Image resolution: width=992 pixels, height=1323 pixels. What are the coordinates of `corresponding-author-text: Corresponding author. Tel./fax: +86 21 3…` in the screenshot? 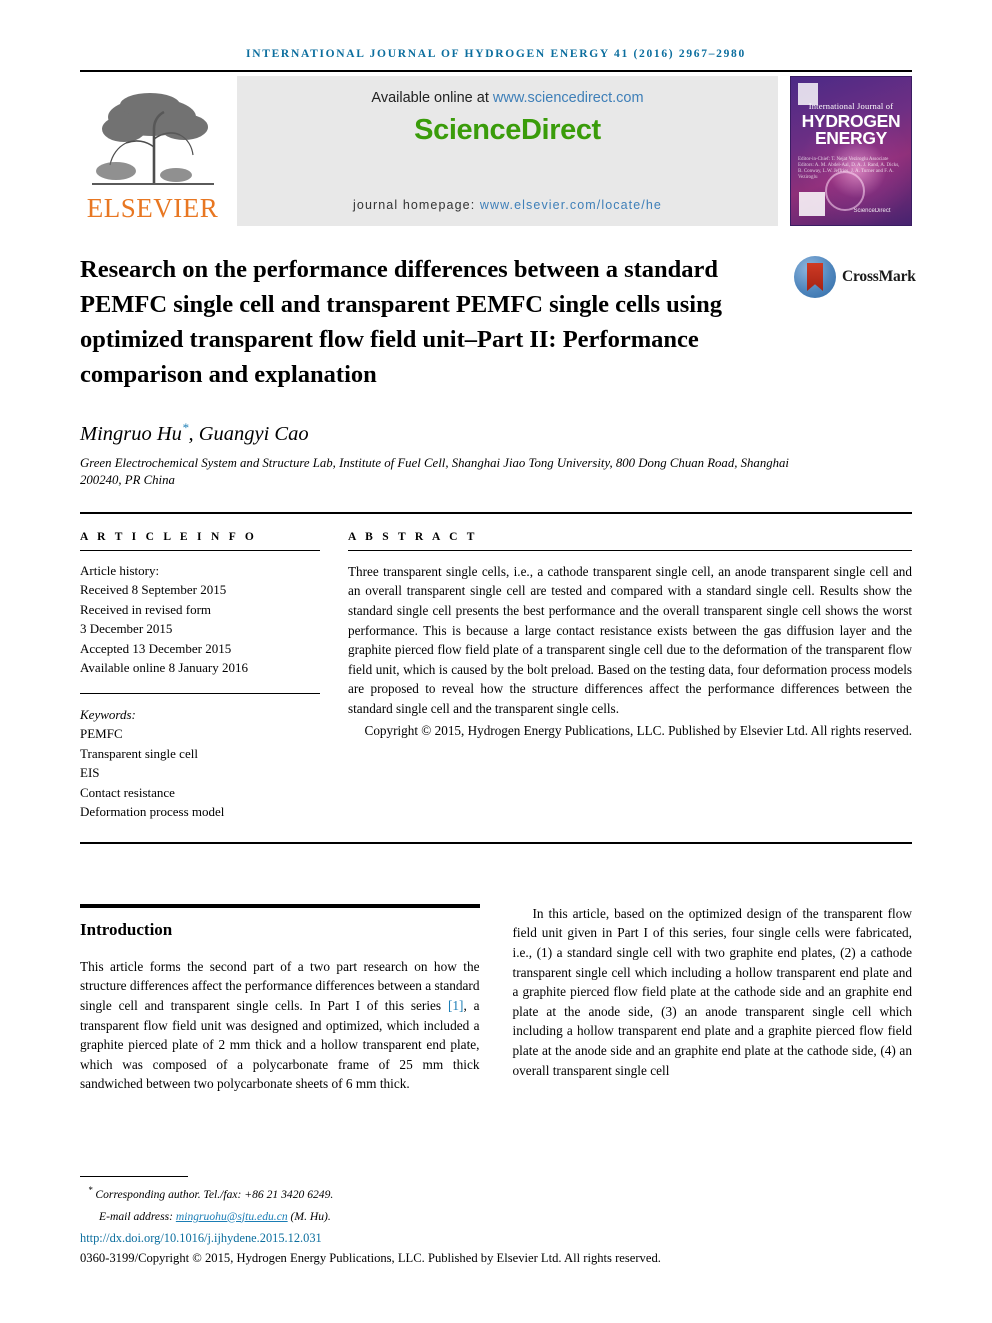 It's located at (213, 1194).